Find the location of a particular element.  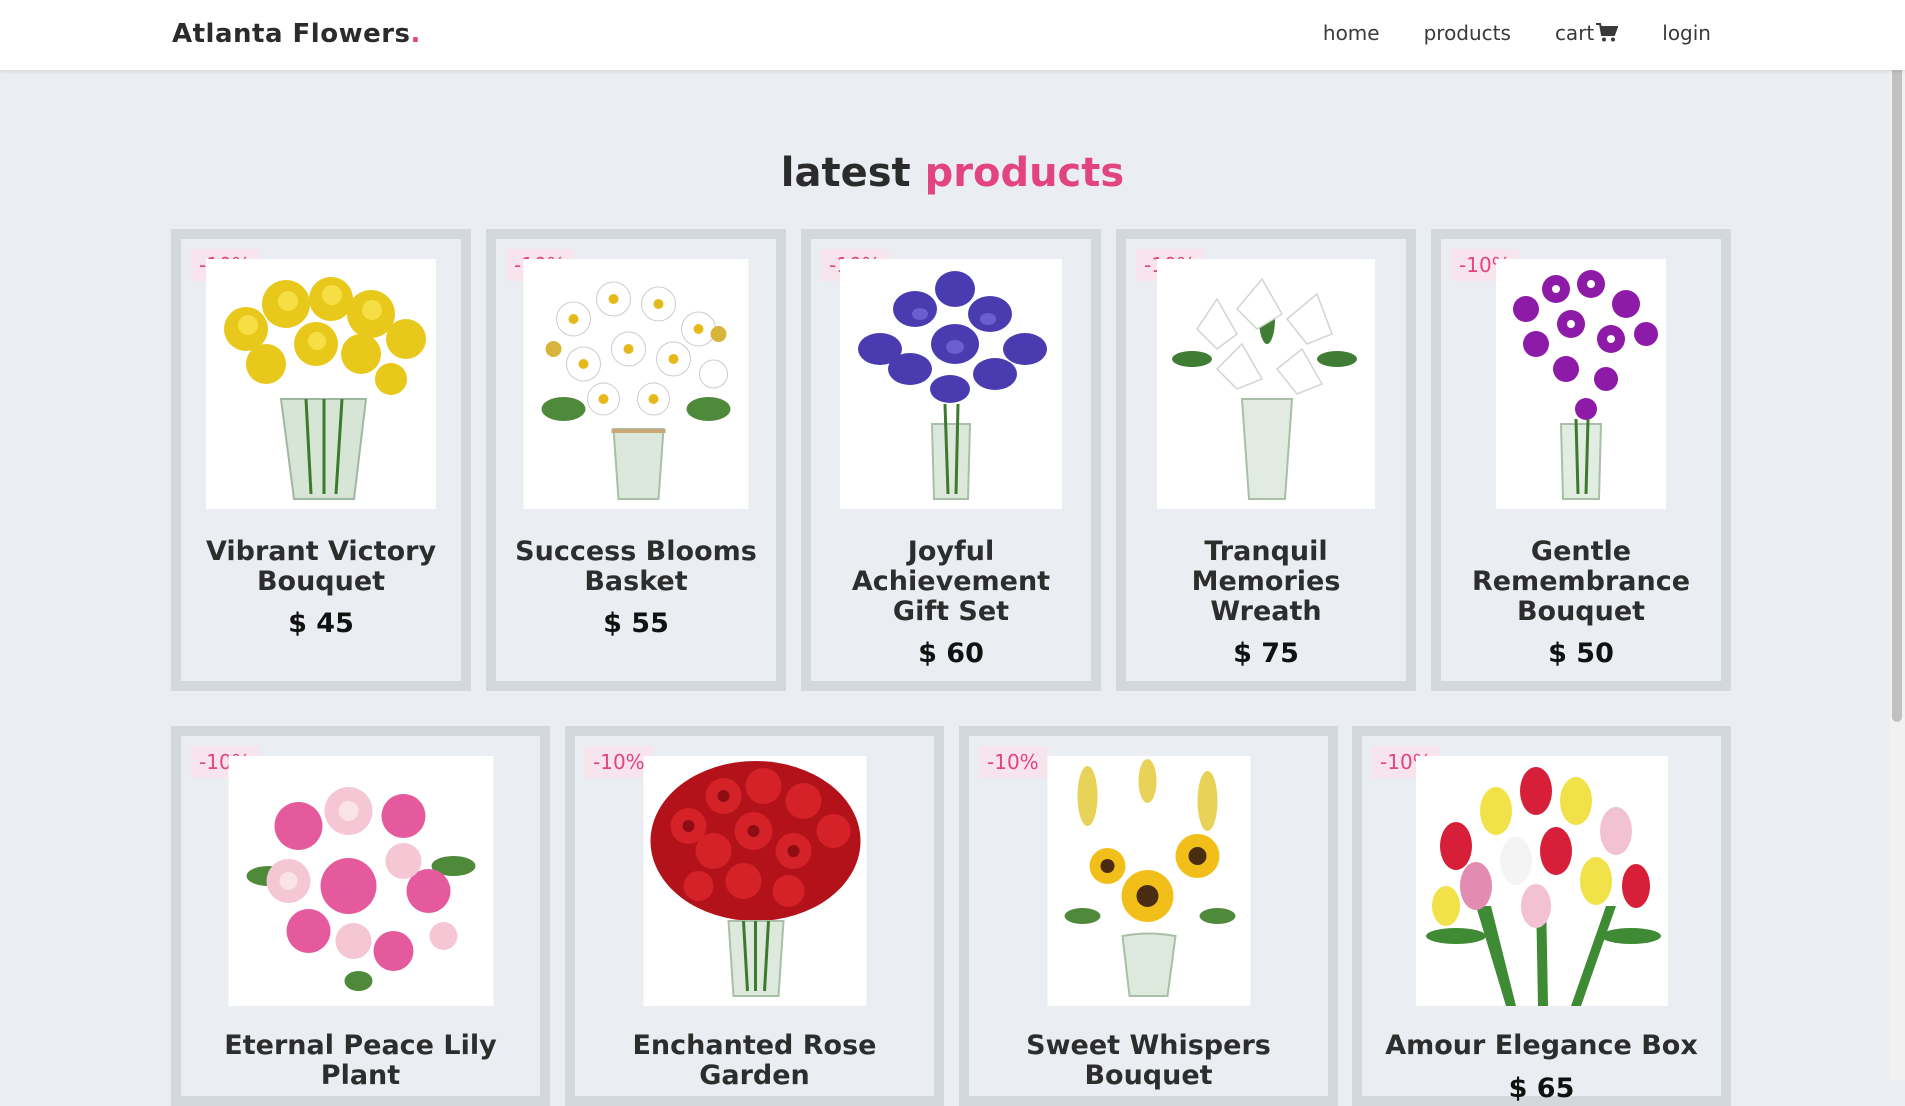

product-card: -10% Joyful Achievement Gift Set $ 60 is located at coordinates (951, 460).